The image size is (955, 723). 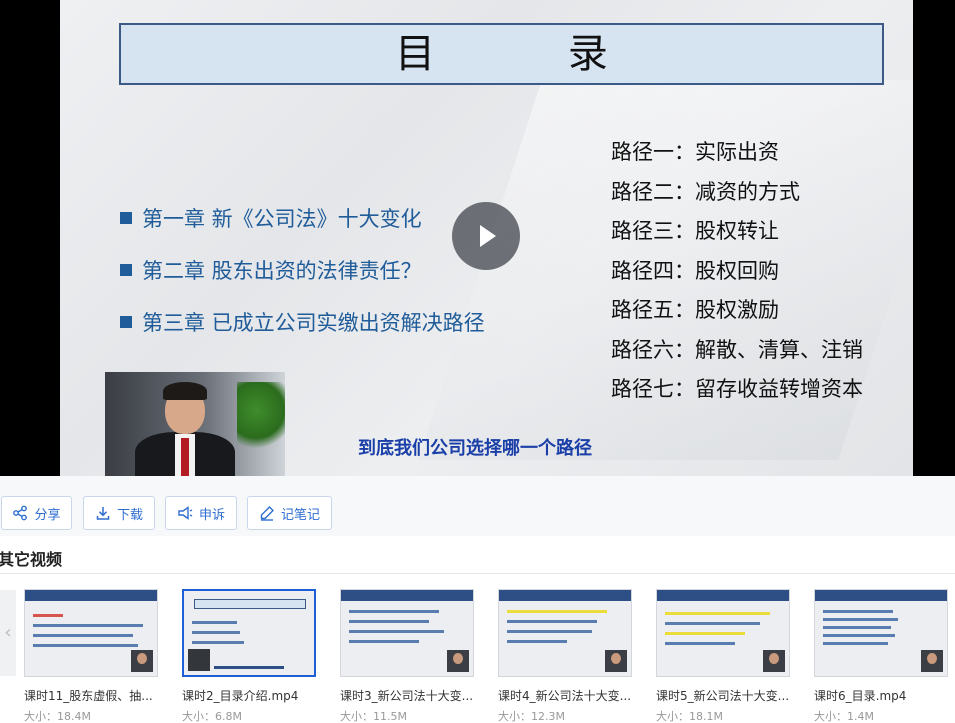 I want to click on other-videos-heading: 其它视频, so click(x=31, y=559).